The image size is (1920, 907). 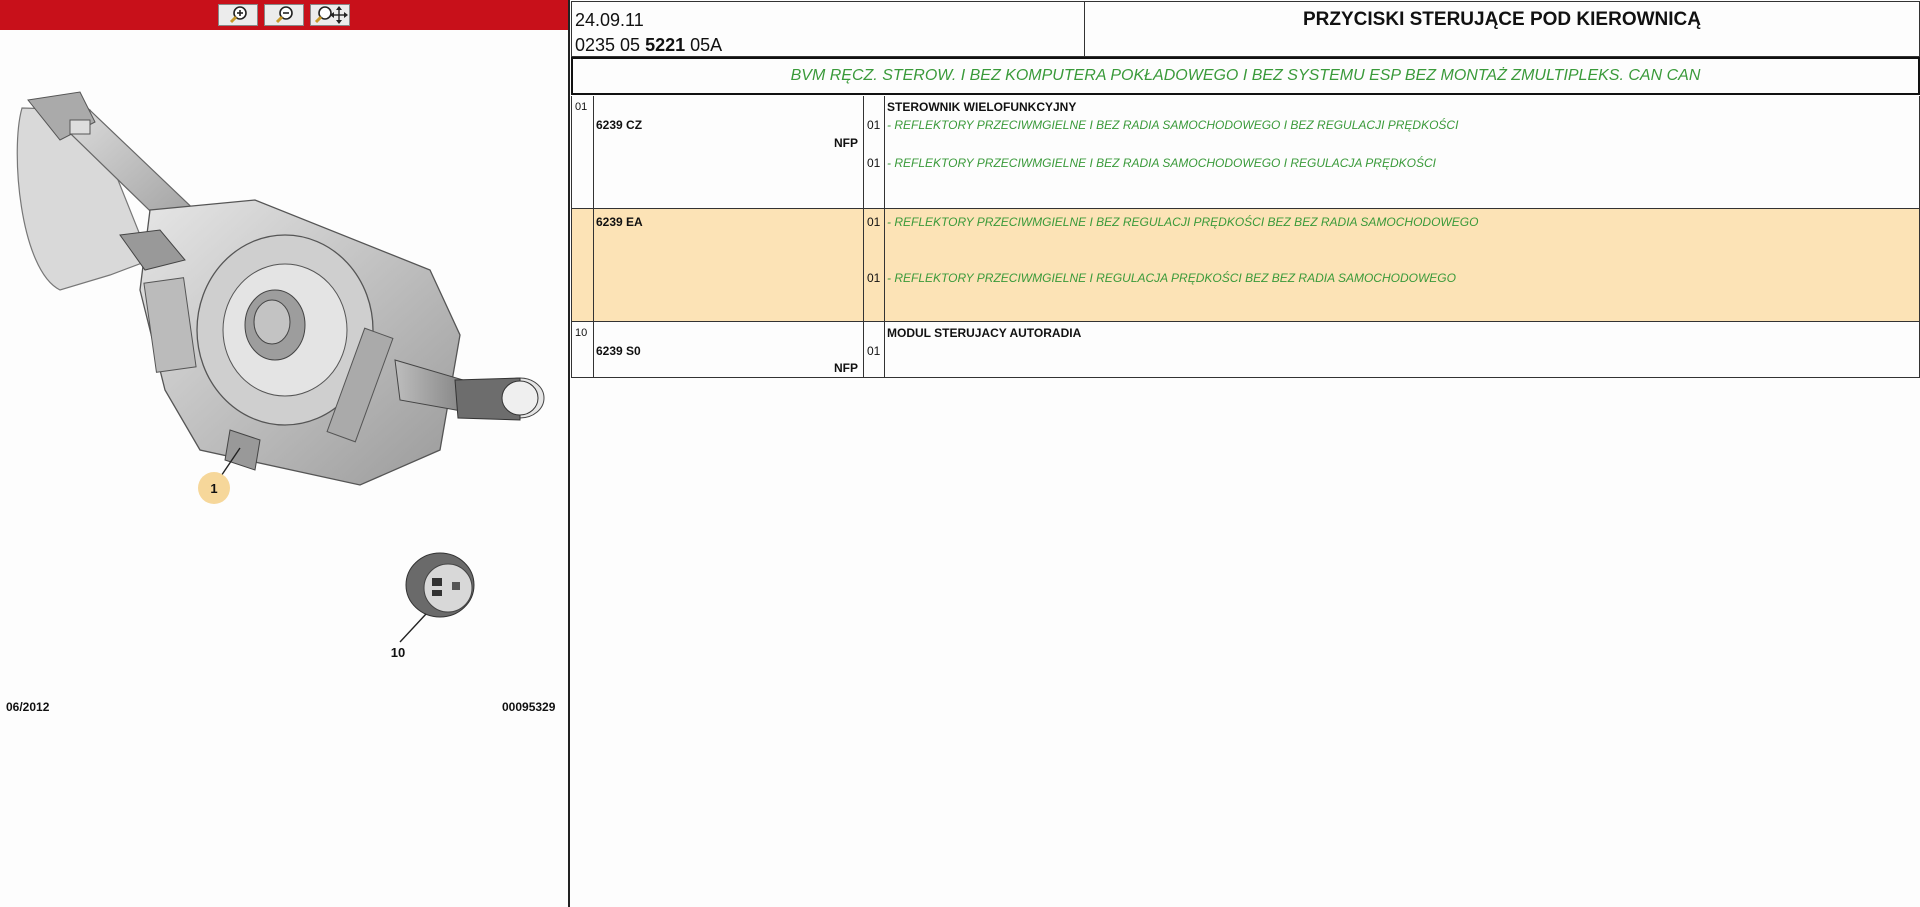 I want to click on pan-zoom-button, so click(x=330, y=15).